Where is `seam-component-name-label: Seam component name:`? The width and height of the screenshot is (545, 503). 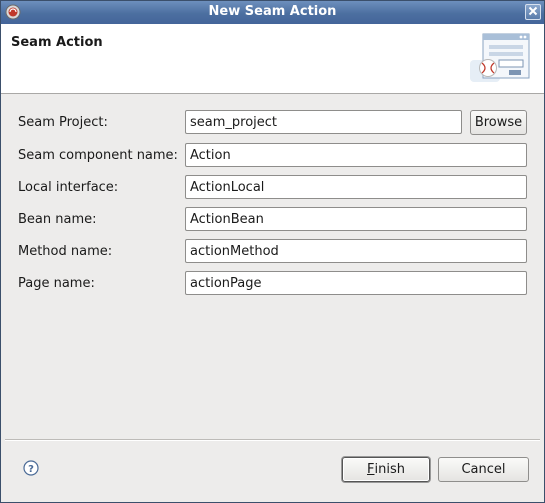 seam-component-name-label: Seam component name: is located at coordinates (98, 155).